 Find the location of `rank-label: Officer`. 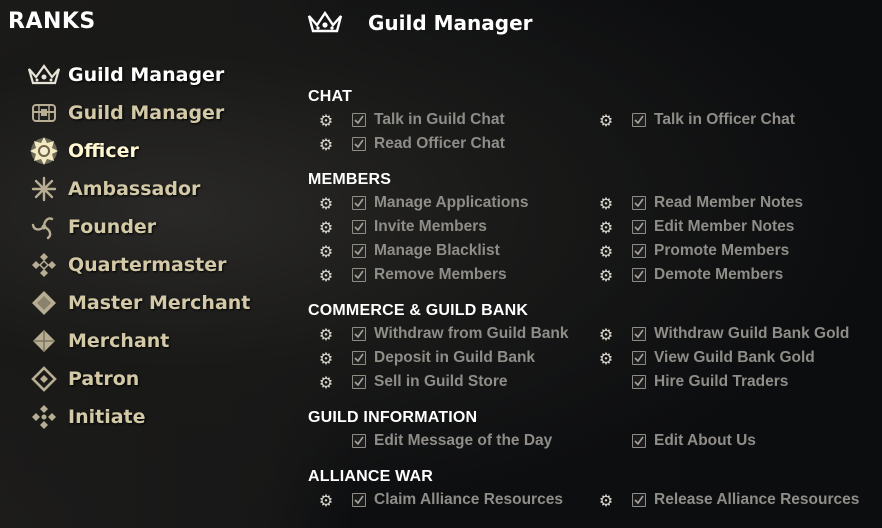

rank-label: Officer is located at coordinates (103, 151).